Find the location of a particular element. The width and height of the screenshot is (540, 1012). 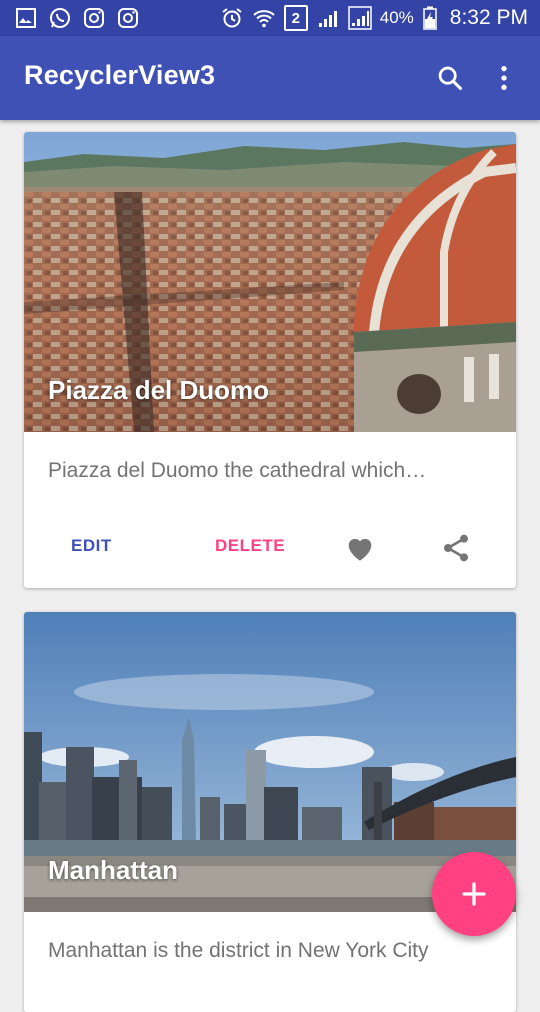

add-fab-button is located at coordinates (474, 894).